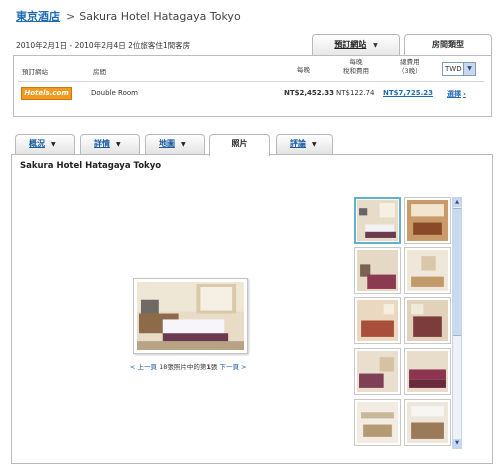 The width and height of the screenshot is (499, 464). I want to click on header-room: 房間, so click(99, 72).